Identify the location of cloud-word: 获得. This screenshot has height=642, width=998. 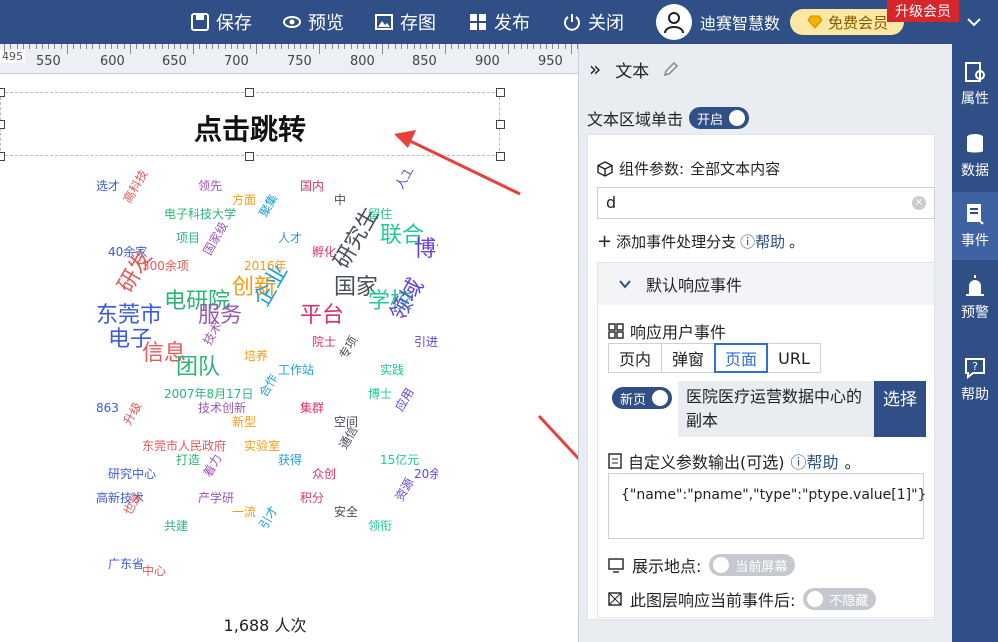
(290, 459).